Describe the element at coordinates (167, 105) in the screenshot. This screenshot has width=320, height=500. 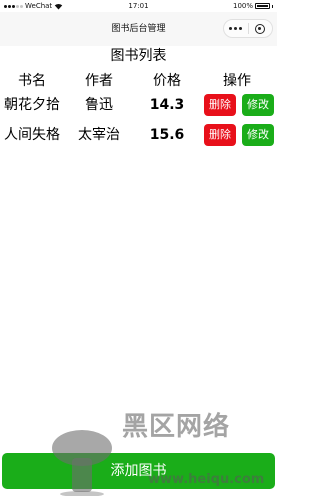
I see `book-price: 14.3` at that location.